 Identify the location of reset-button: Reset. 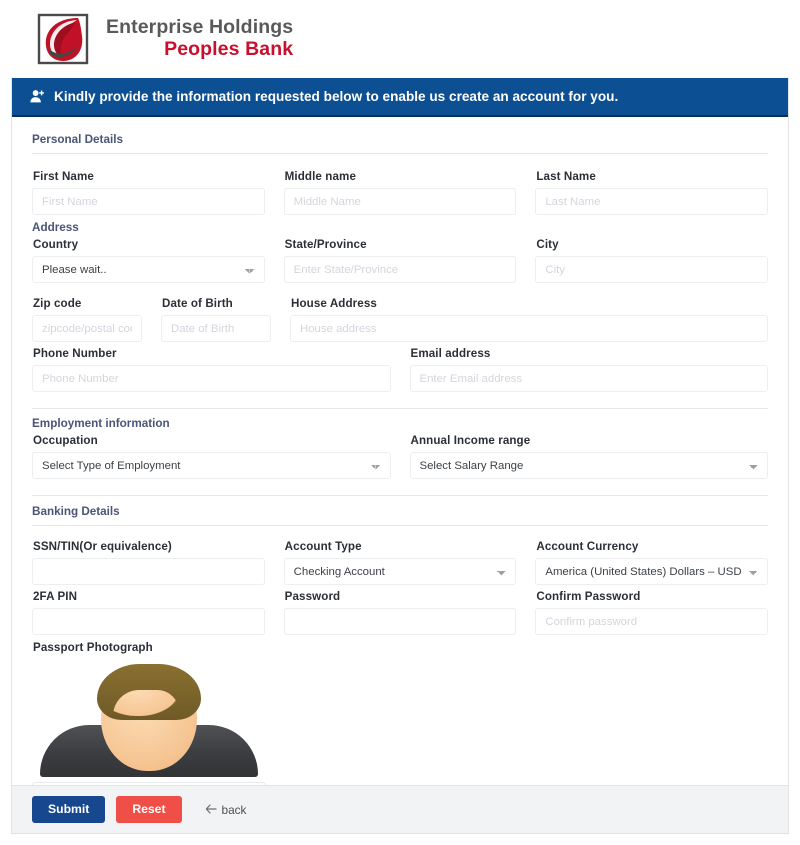
(149, 809).